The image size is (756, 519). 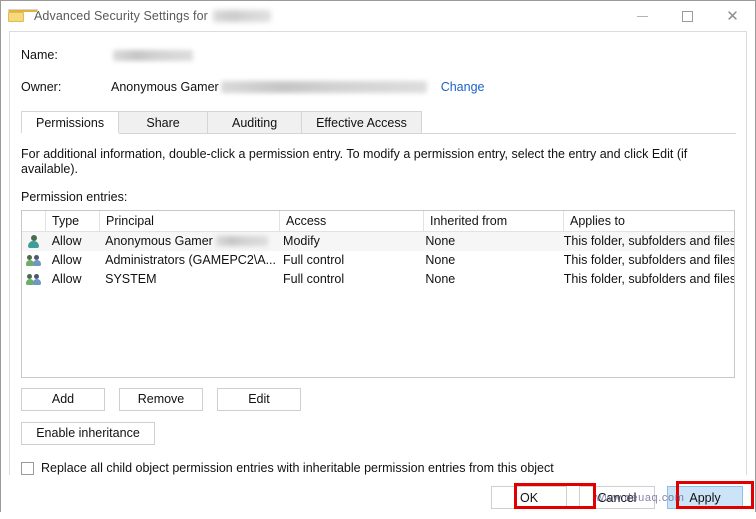 I want to click on owner-email-redacted, so click(x=323, y=87).